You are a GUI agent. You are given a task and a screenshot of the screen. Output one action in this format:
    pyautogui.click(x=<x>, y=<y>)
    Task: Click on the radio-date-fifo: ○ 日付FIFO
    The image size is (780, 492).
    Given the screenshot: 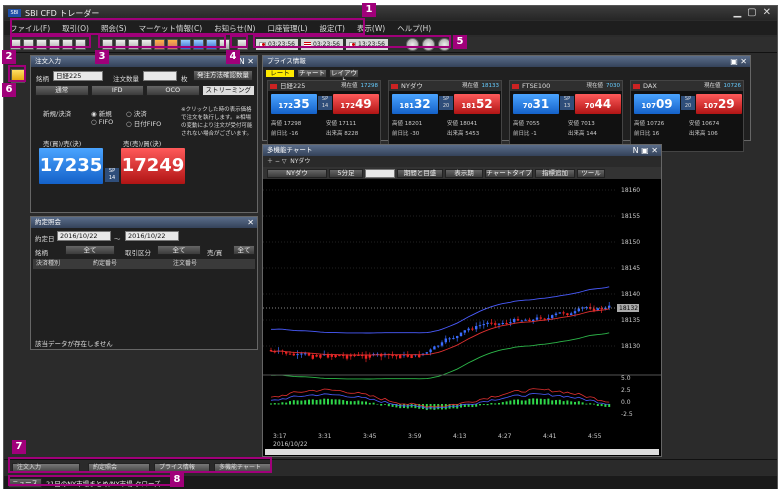 What is the action you would take?
    pyautogui.click(x=143, y=123)
    